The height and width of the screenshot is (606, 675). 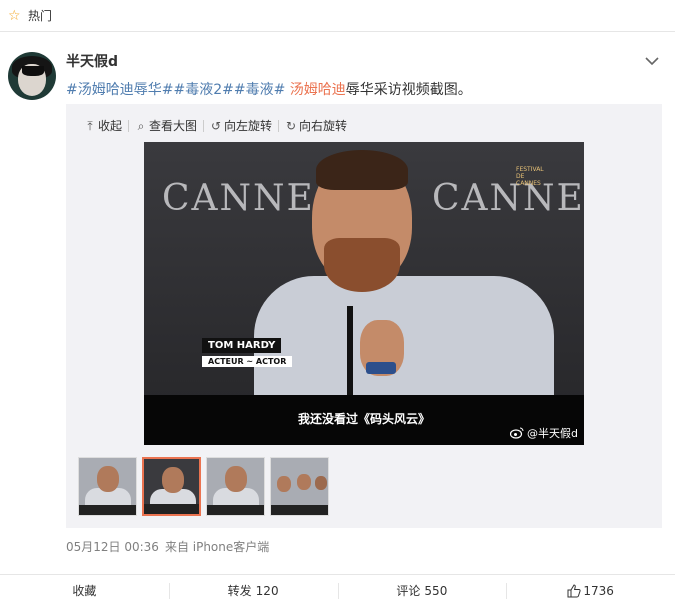 What do you see at coordinates (422, 590) in the screenshot?
I see `comment-button: 评论 550` at bounding box center [422, 590].